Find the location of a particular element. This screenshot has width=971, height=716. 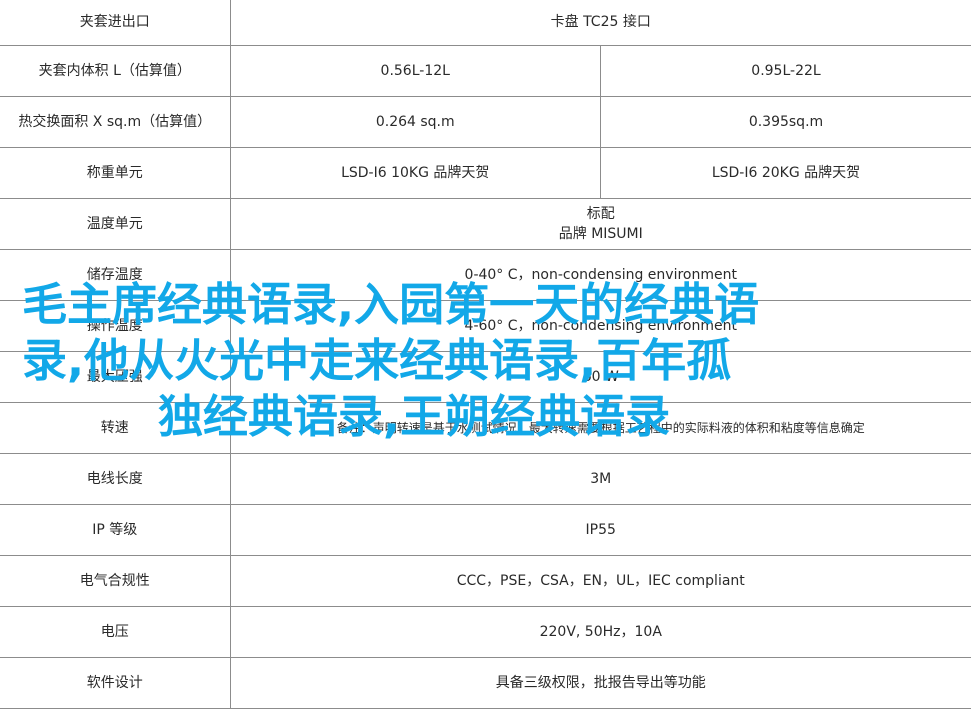

row-label: 夹套进出口 is located at coordinates (115, 23).